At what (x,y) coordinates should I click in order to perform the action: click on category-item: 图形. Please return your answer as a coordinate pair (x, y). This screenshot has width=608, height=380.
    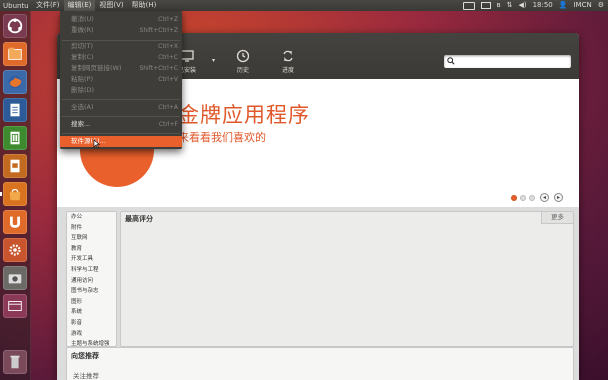
    Looking at the image, I should click on (91, 302).